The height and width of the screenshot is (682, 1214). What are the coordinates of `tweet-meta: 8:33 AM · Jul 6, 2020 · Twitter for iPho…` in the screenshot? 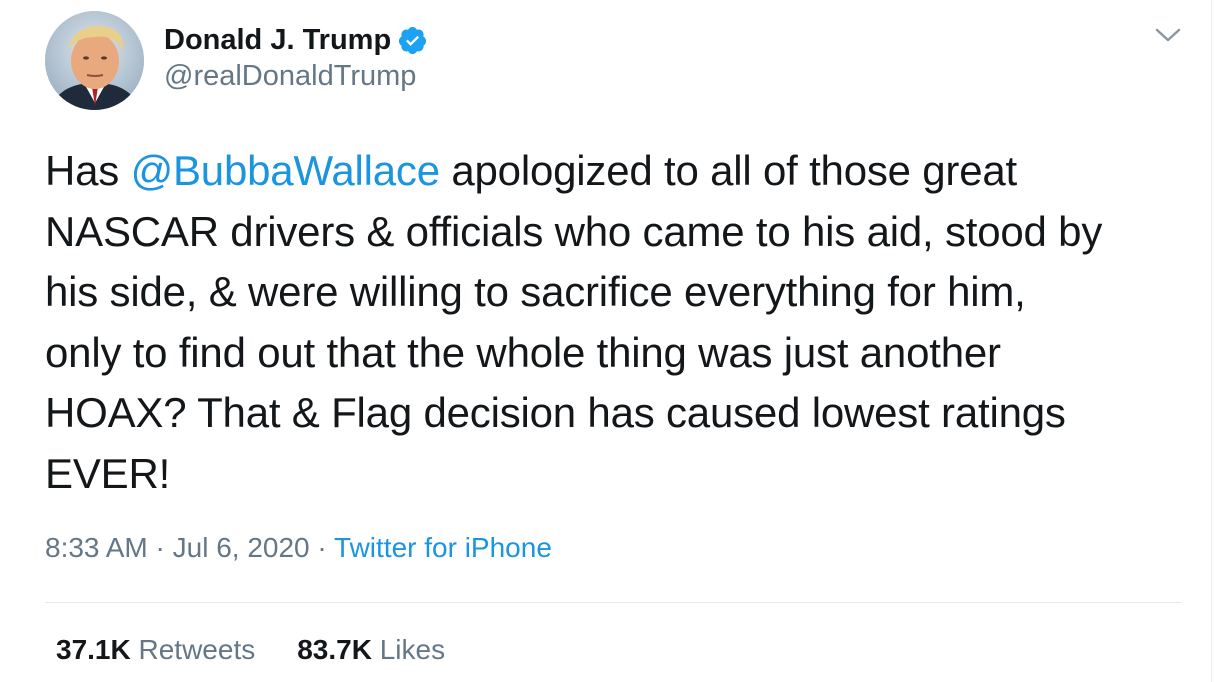 It's located at (298, 548).